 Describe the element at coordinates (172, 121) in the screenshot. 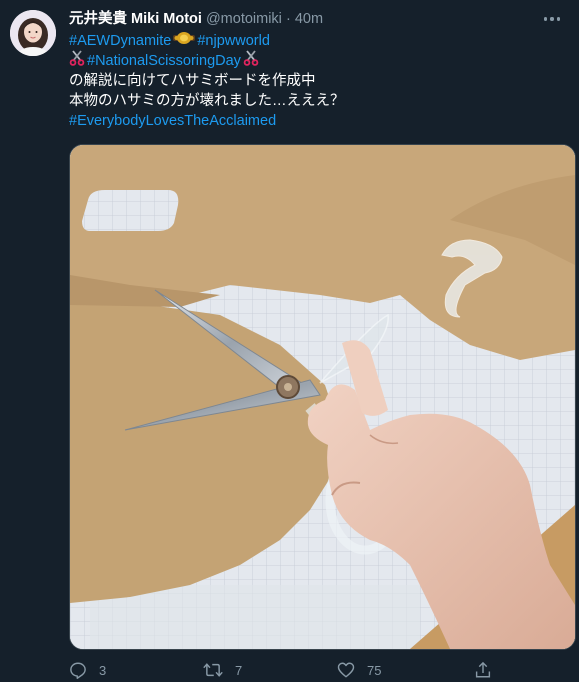

I see `hashtag-everybodylovestheacclaimed: #EverybodyLovesTheAcclaimed` at that location.